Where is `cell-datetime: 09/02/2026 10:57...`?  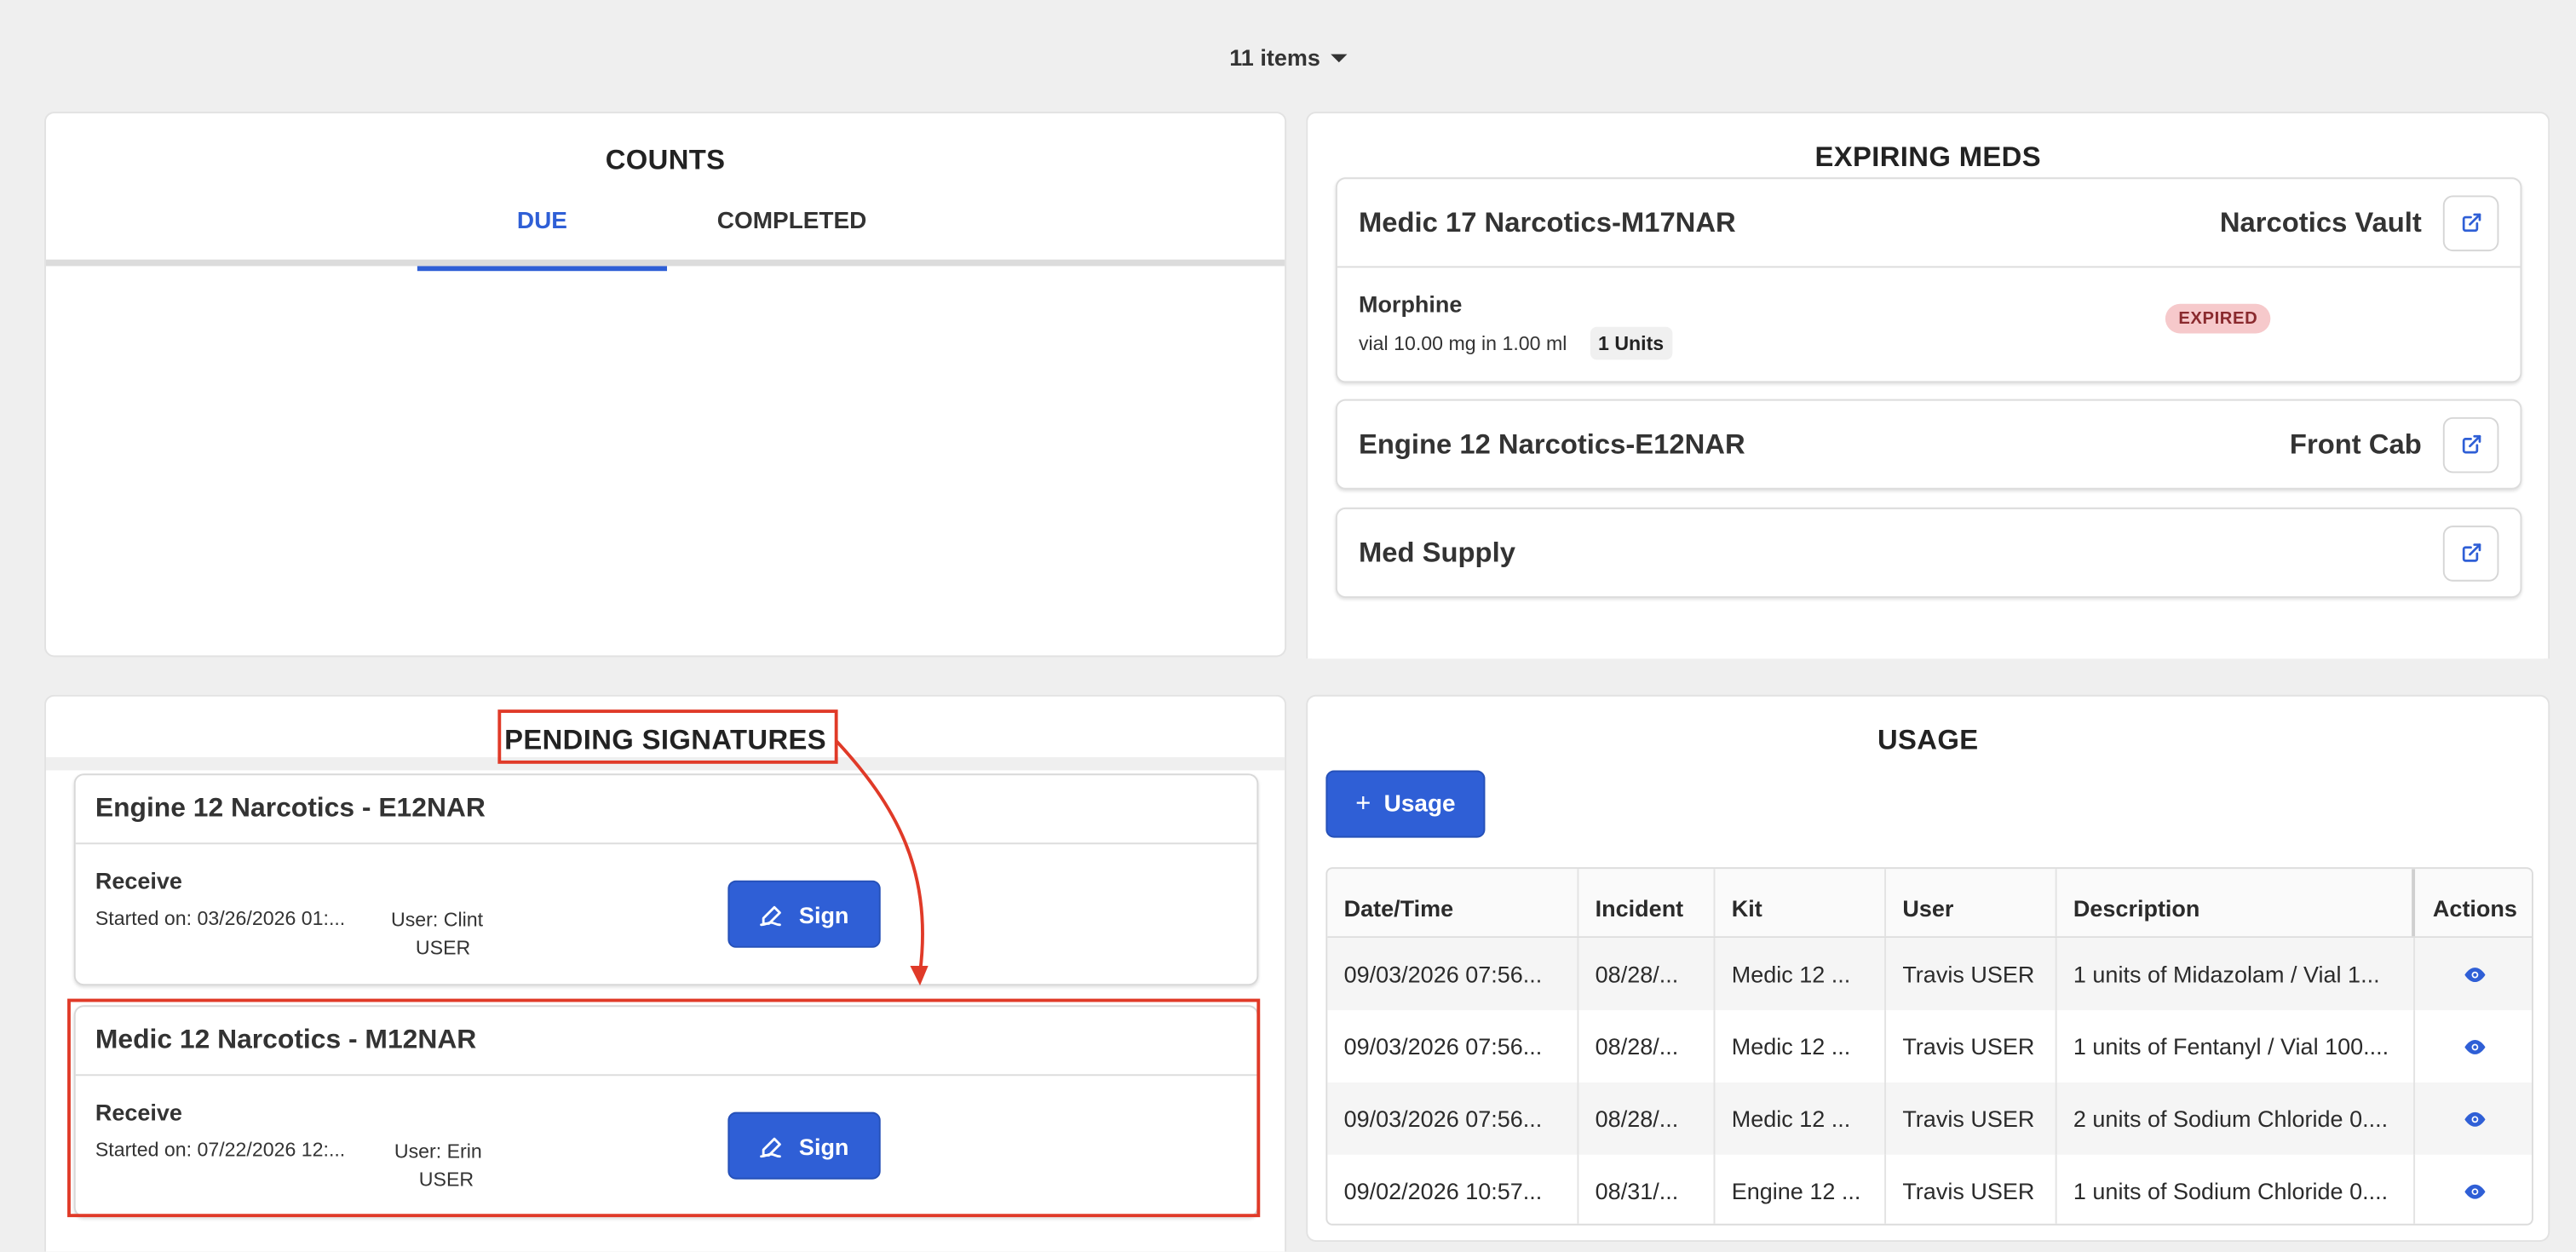 cell-datetime: 09/02/2026 10:57... is located at coordinates (1453, 1189).